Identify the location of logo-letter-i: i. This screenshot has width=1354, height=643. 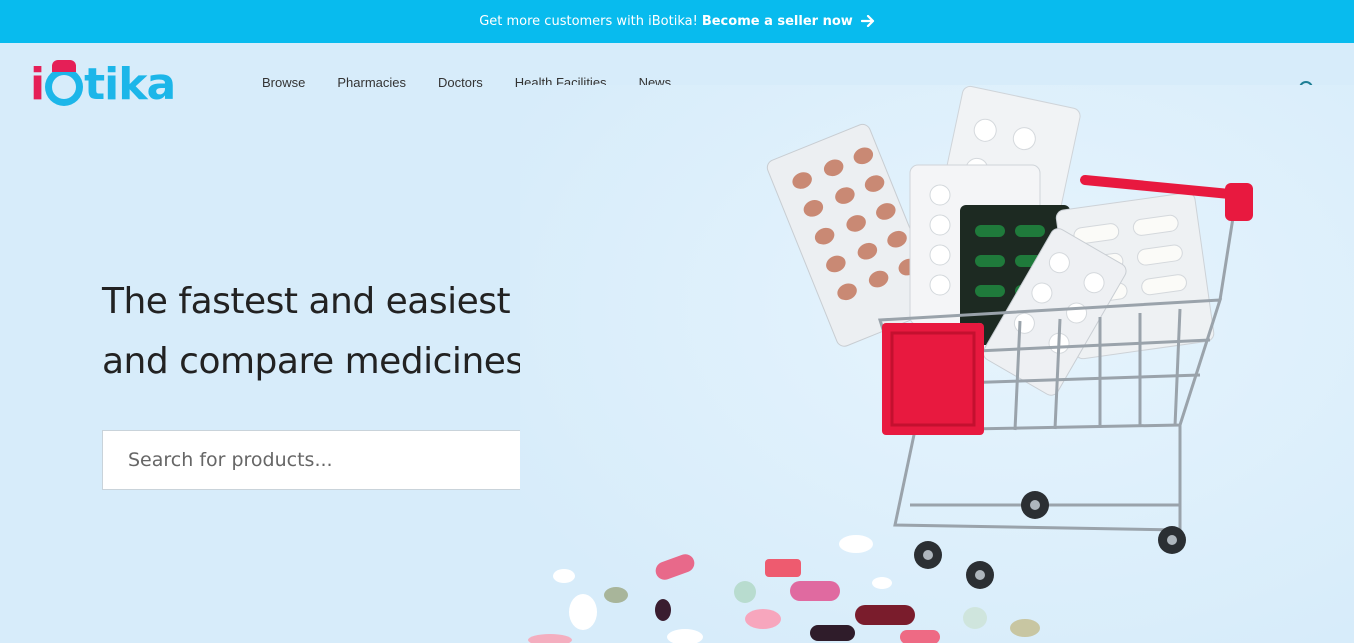
(37, 84).